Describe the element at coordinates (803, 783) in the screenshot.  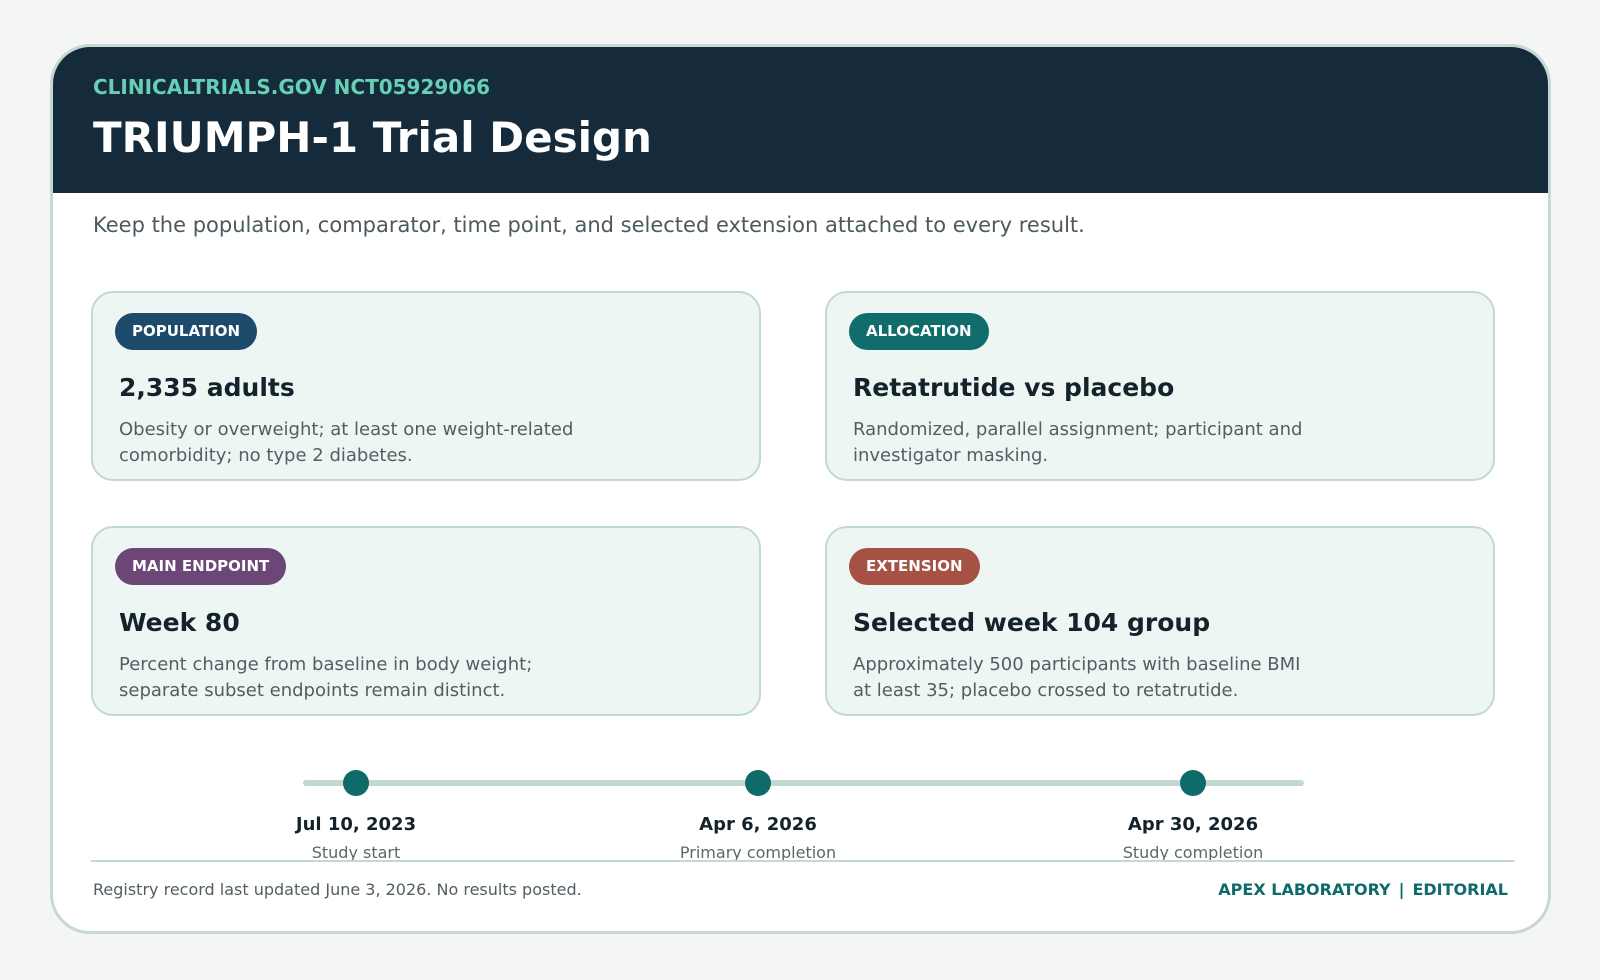
I see `timeline-track` at that location.